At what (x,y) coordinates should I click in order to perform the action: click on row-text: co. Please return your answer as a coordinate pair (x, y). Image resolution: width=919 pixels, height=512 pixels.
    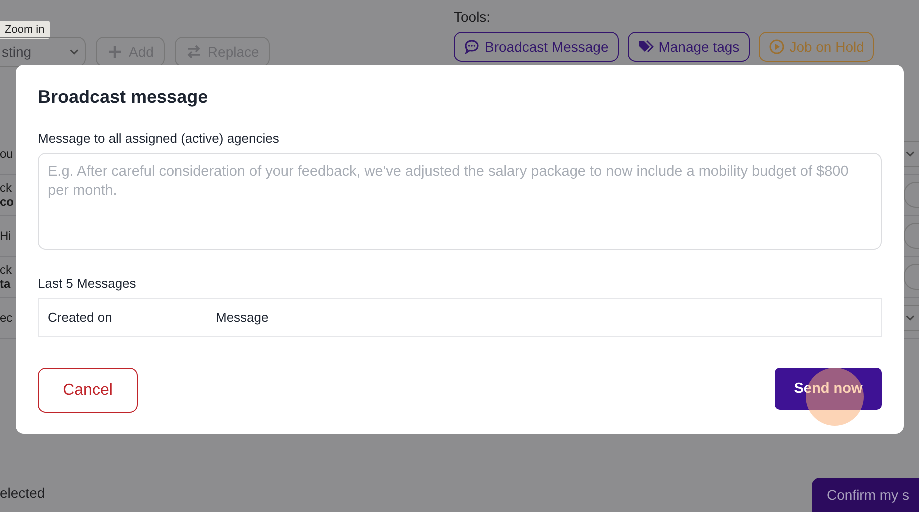
    Looking at the image, I should click on (7, 202).